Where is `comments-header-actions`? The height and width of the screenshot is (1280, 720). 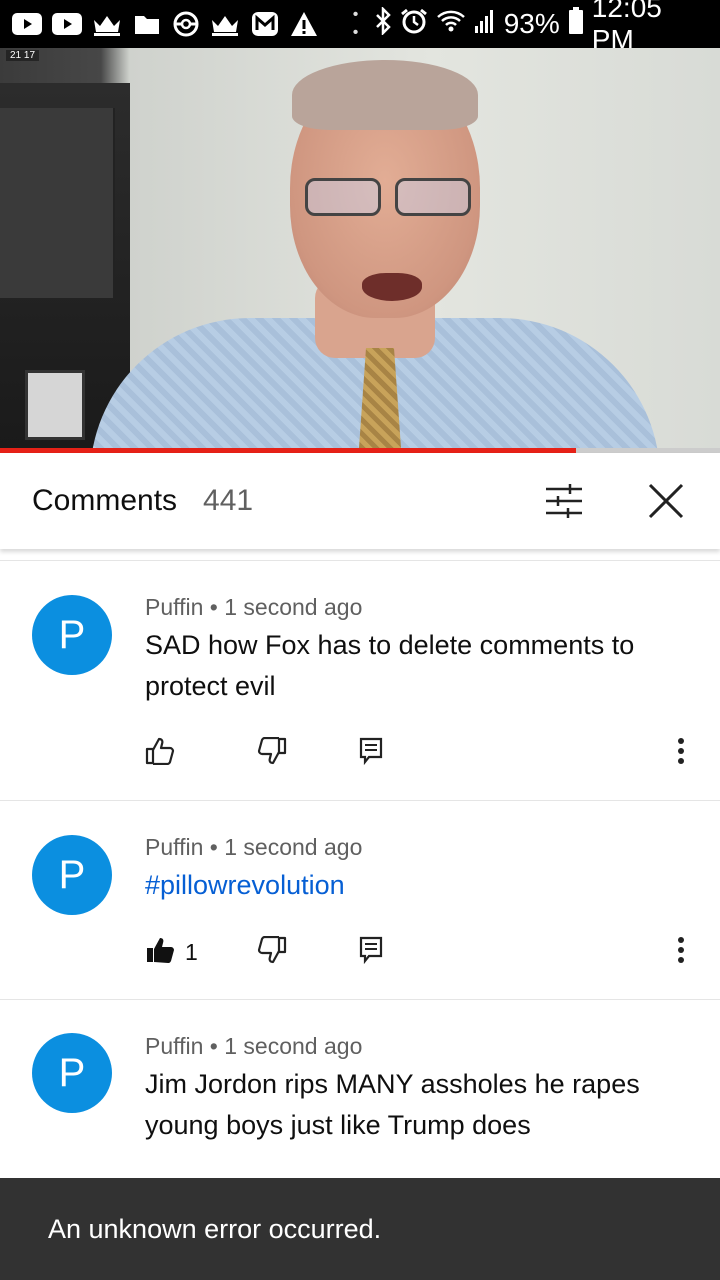 comments-header-actions is located at coordinates (615, 501).